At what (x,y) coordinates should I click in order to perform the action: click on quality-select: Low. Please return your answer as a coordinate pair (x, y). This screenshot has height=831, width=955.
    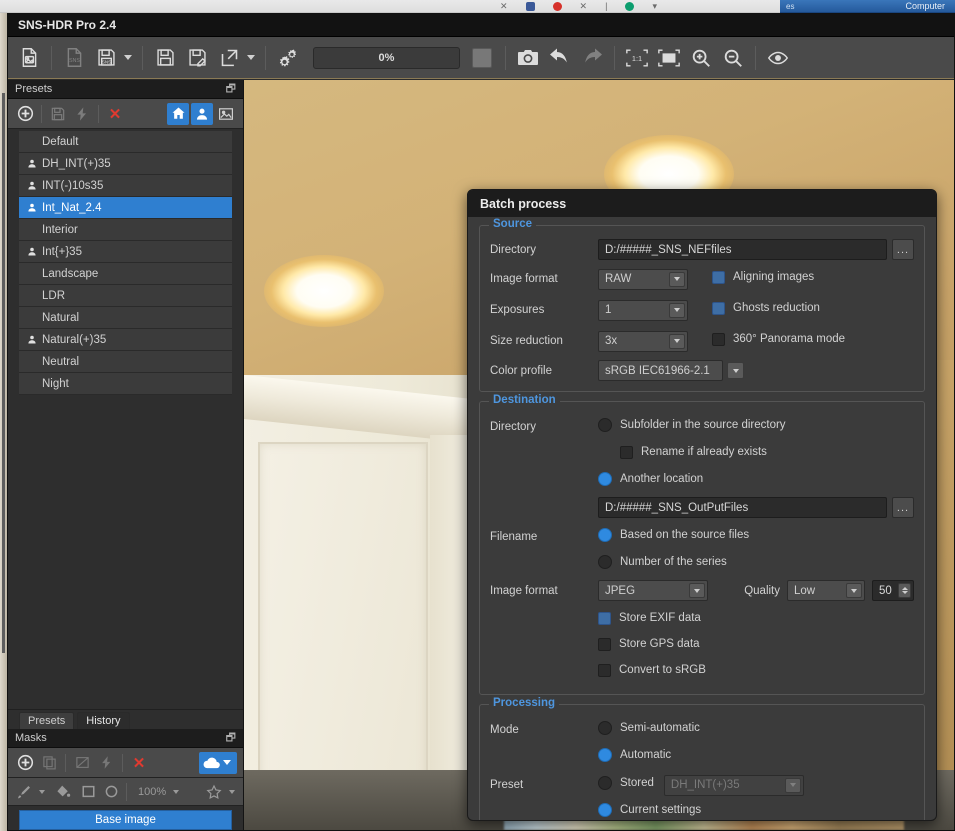
    Looking at the image, I should click on (826, 590).